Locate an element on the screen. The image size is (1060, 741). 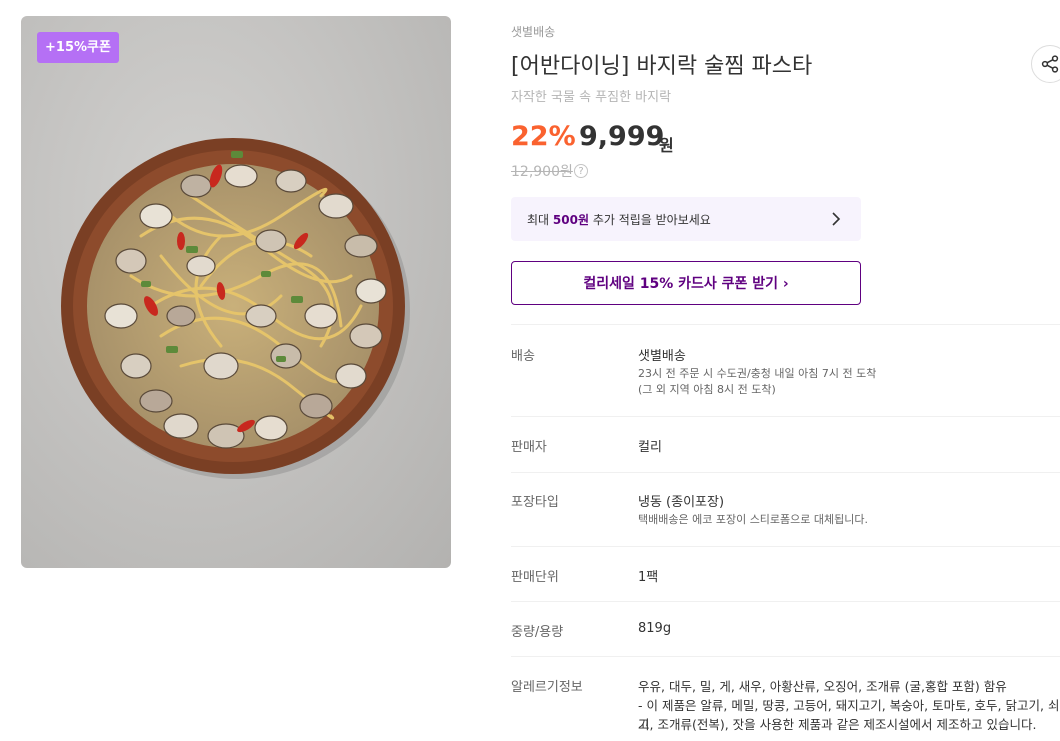
original-price: 12,900원 is located at coordinates (542, 172).